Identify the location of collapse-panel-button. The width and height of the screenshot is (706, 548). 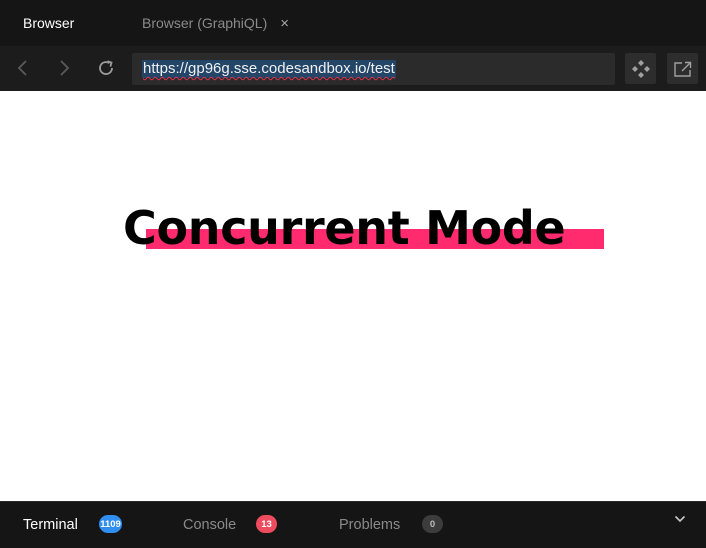
(680, 519).